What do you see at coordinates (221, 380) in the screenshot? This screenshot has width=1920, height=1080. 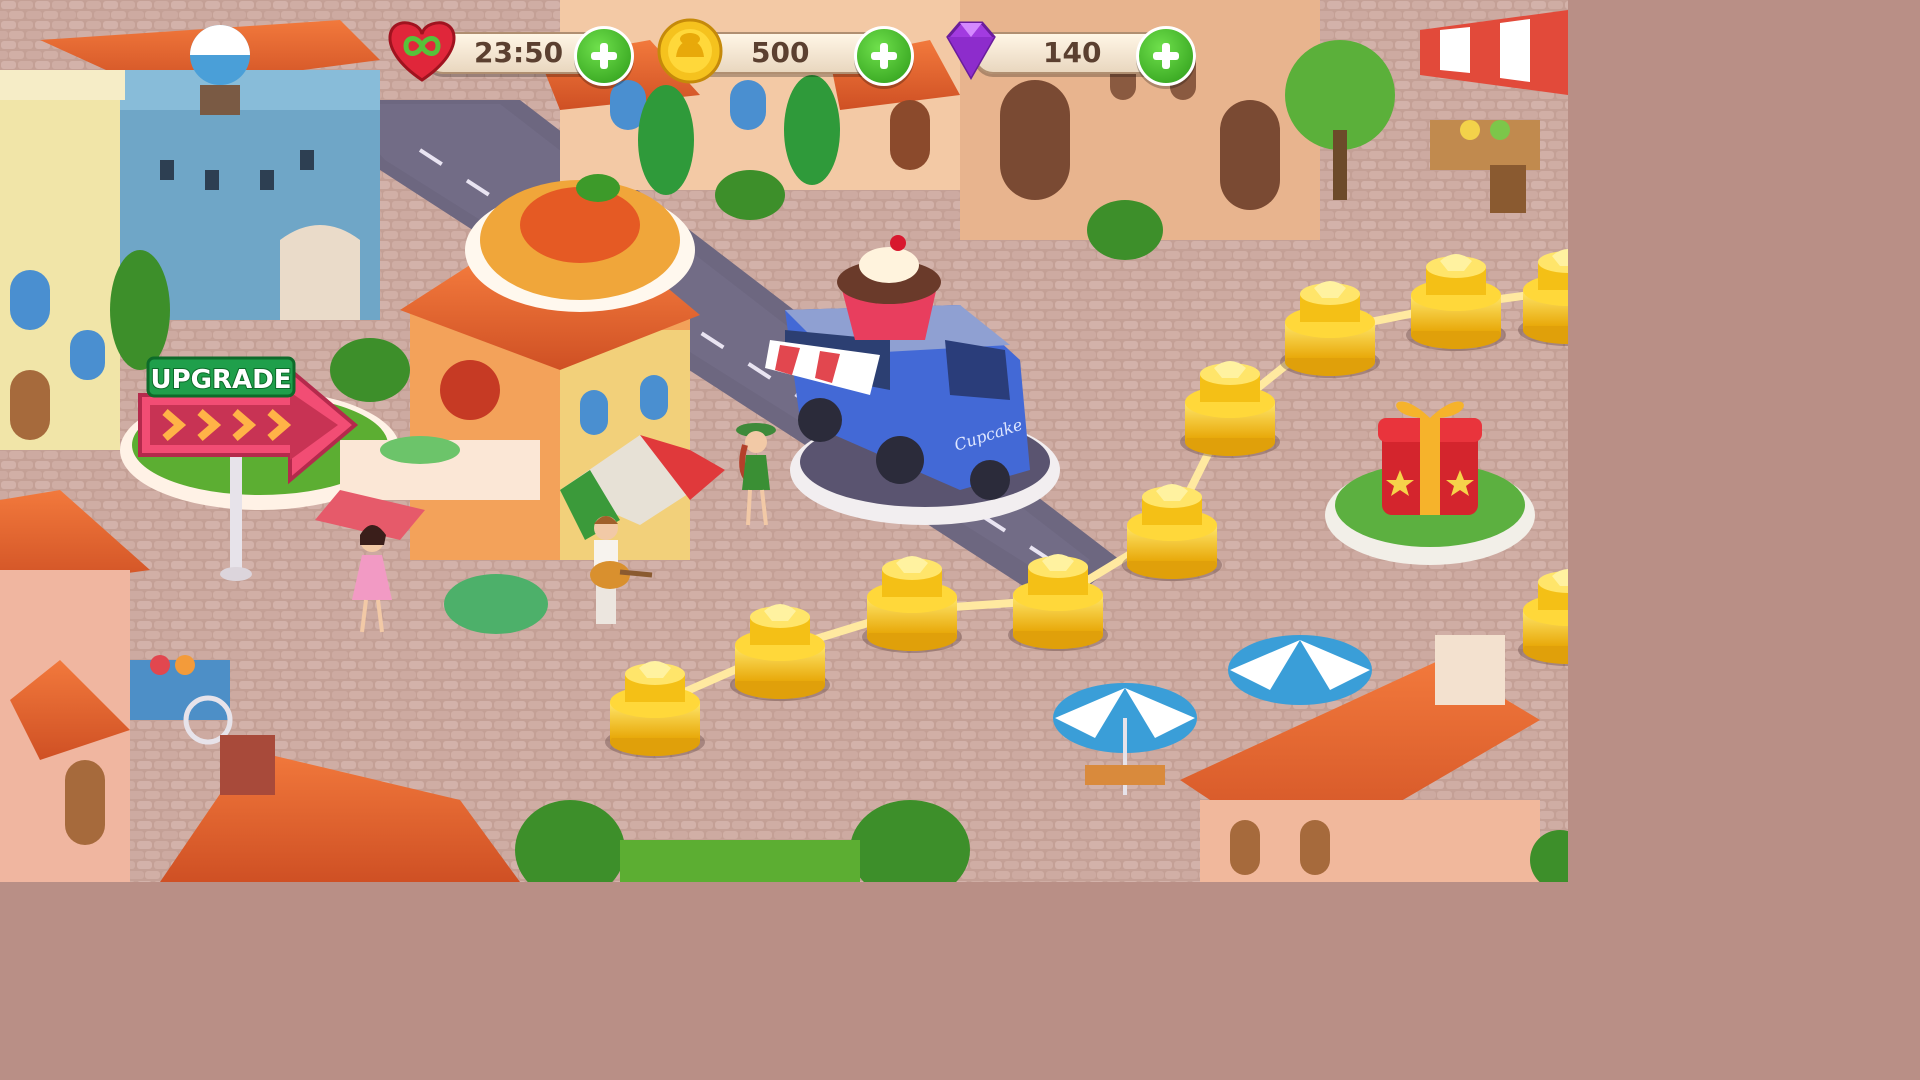 I see `upgrade-label: UPGRADE` at bounding box center [221, 380].